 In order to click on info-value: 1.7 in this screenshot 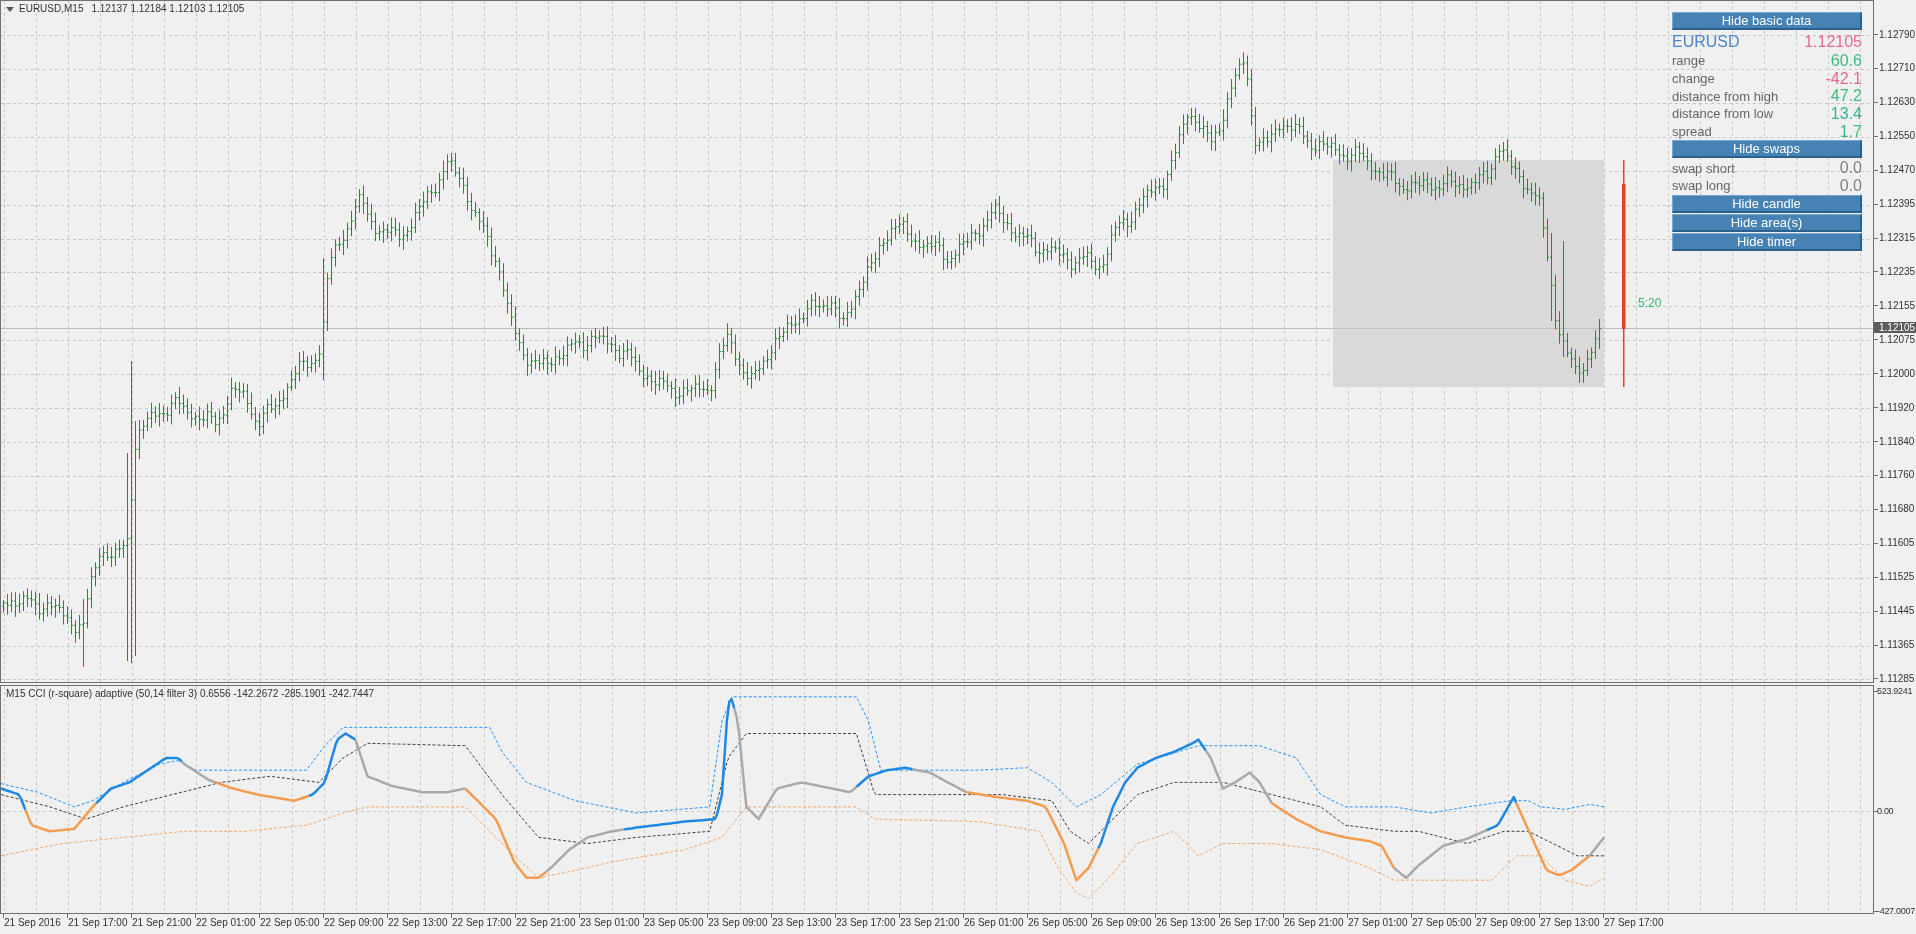, I will do `click(1850, 131)`.